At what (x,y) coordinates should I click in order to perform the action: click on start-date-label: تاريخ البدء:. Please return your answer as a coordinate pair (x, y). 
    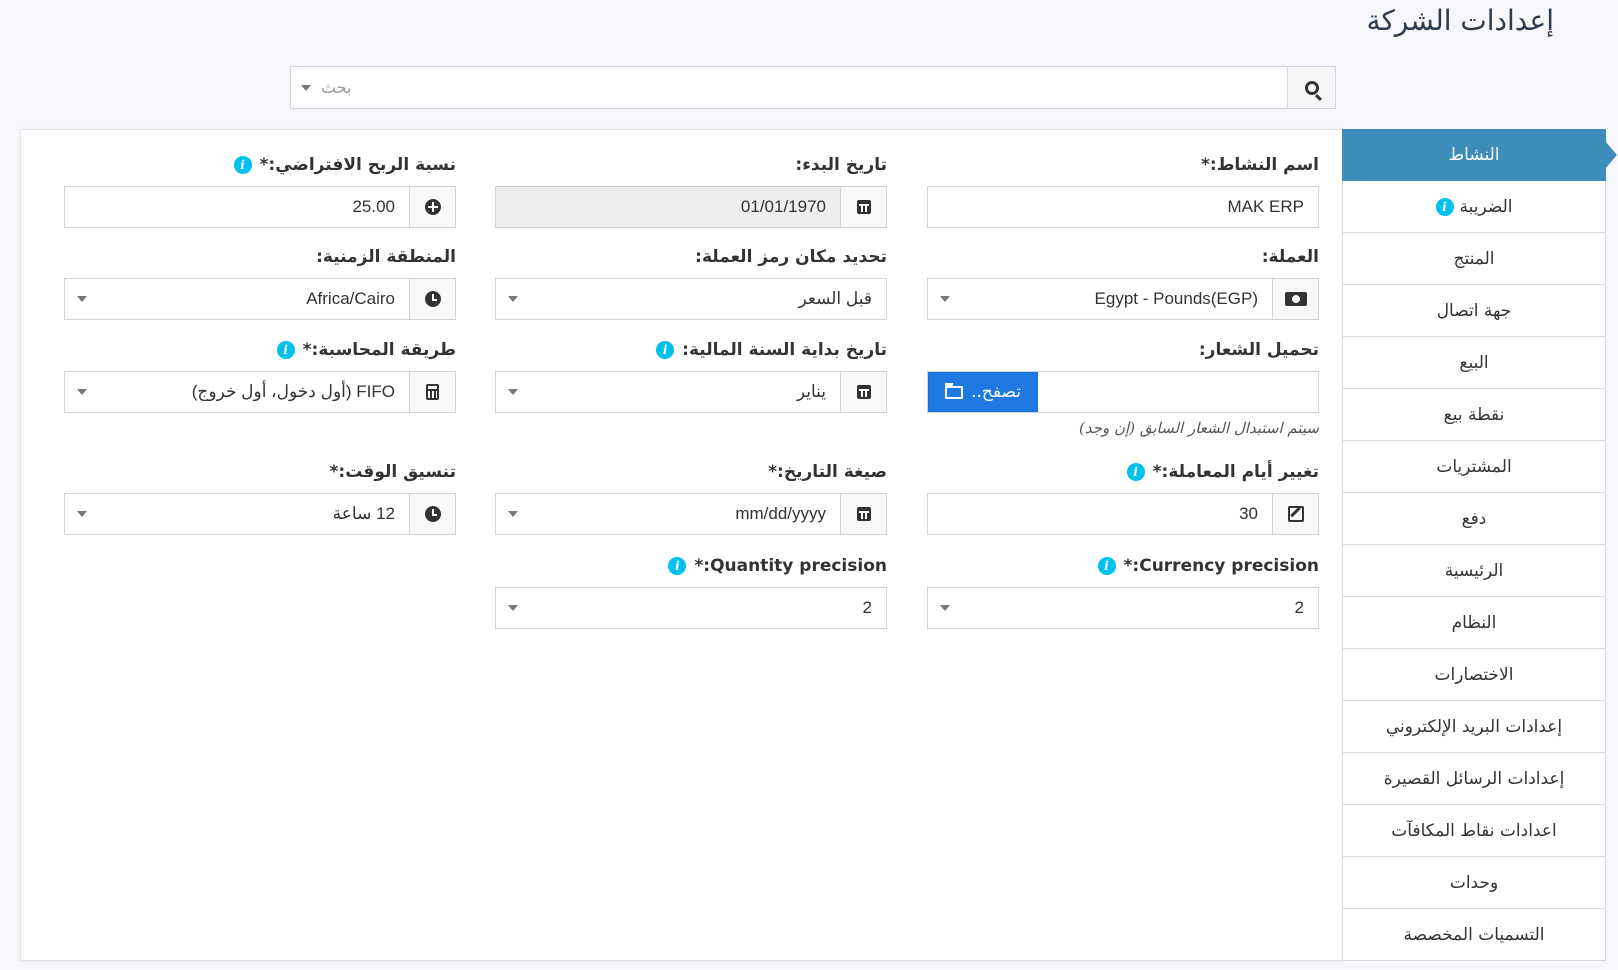
    Looking at the image, I should click on (841, 165).